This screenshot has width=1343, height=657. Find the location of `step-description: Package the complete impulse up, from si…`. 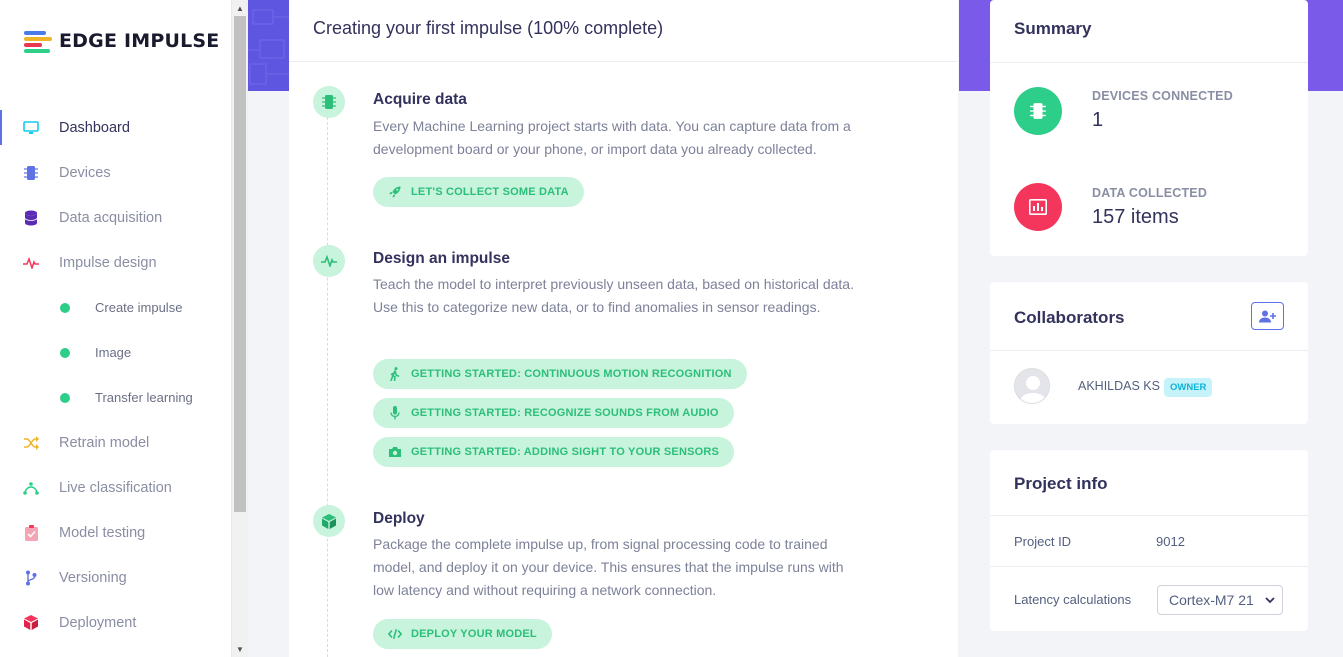

step-description: Package the complete impulse up, from si… is located at coordinates (608, 567).